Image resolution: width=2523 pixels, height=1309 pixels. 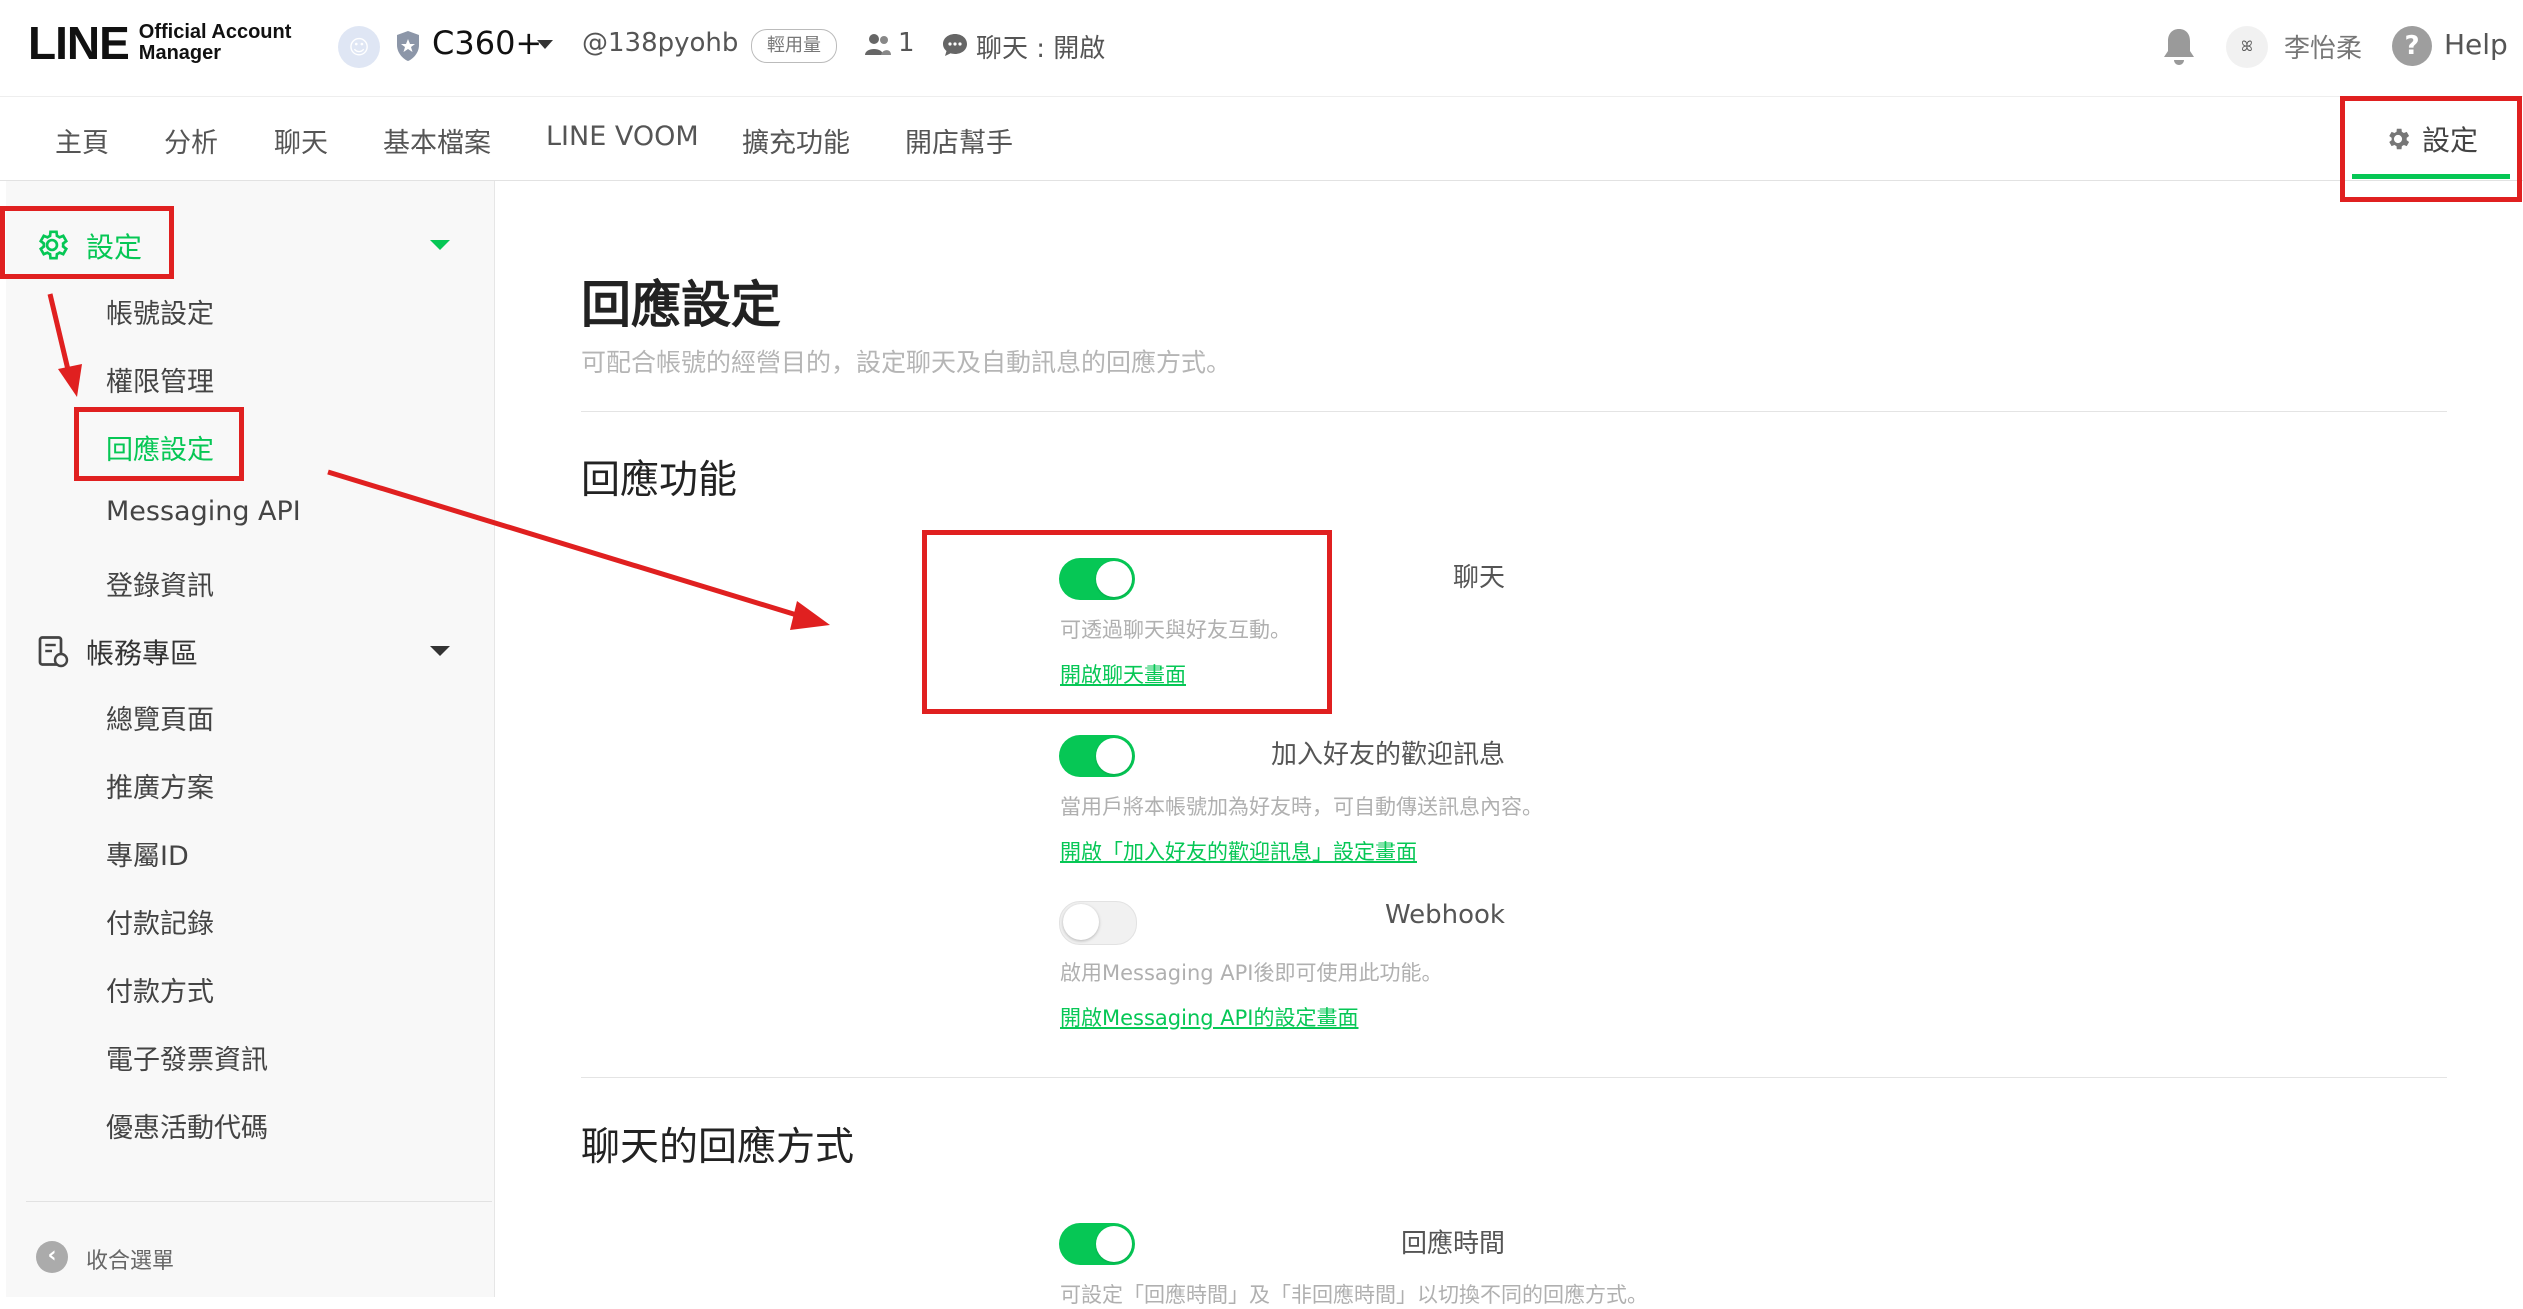 What do you see at coordinates (660, 43) in the screenshot?
I see `account-id: @138pyohb` at bounding box center [660, 43].